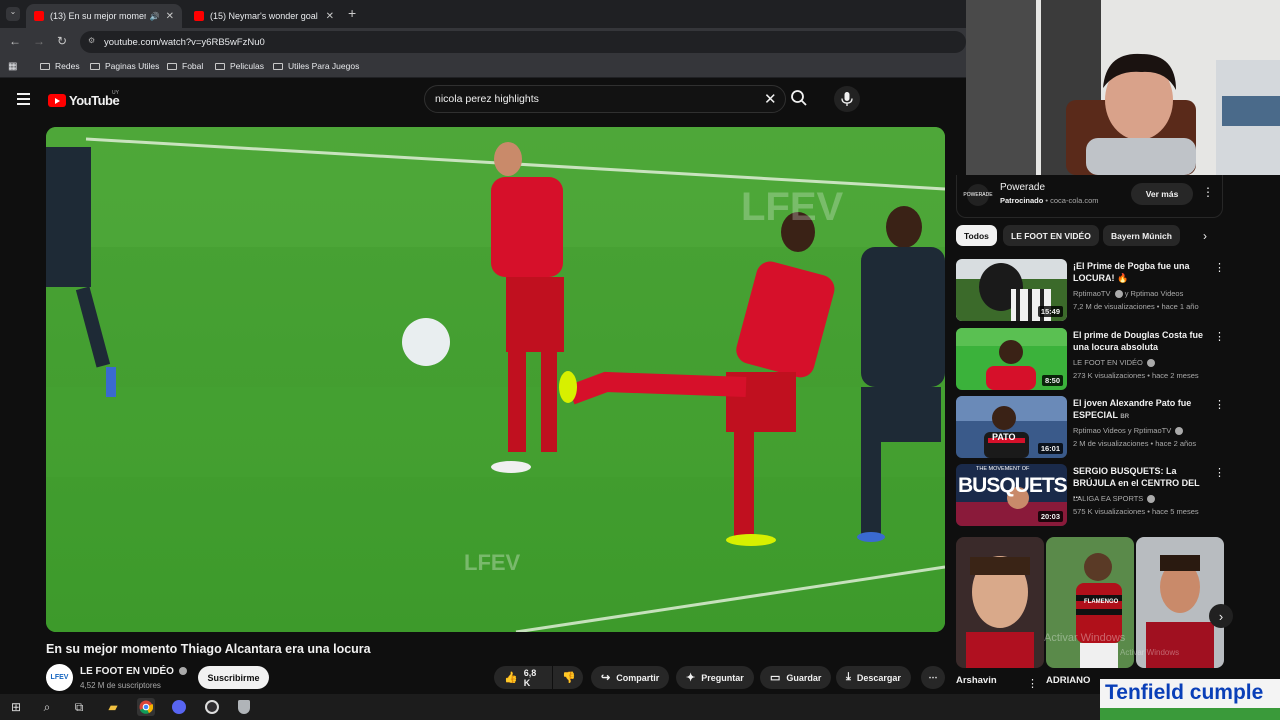 The height and width of the screenshot is (720, 1280). I want to click on rec-channel: RptimaoTV y Rptimao Videos, so click(1128, 294).